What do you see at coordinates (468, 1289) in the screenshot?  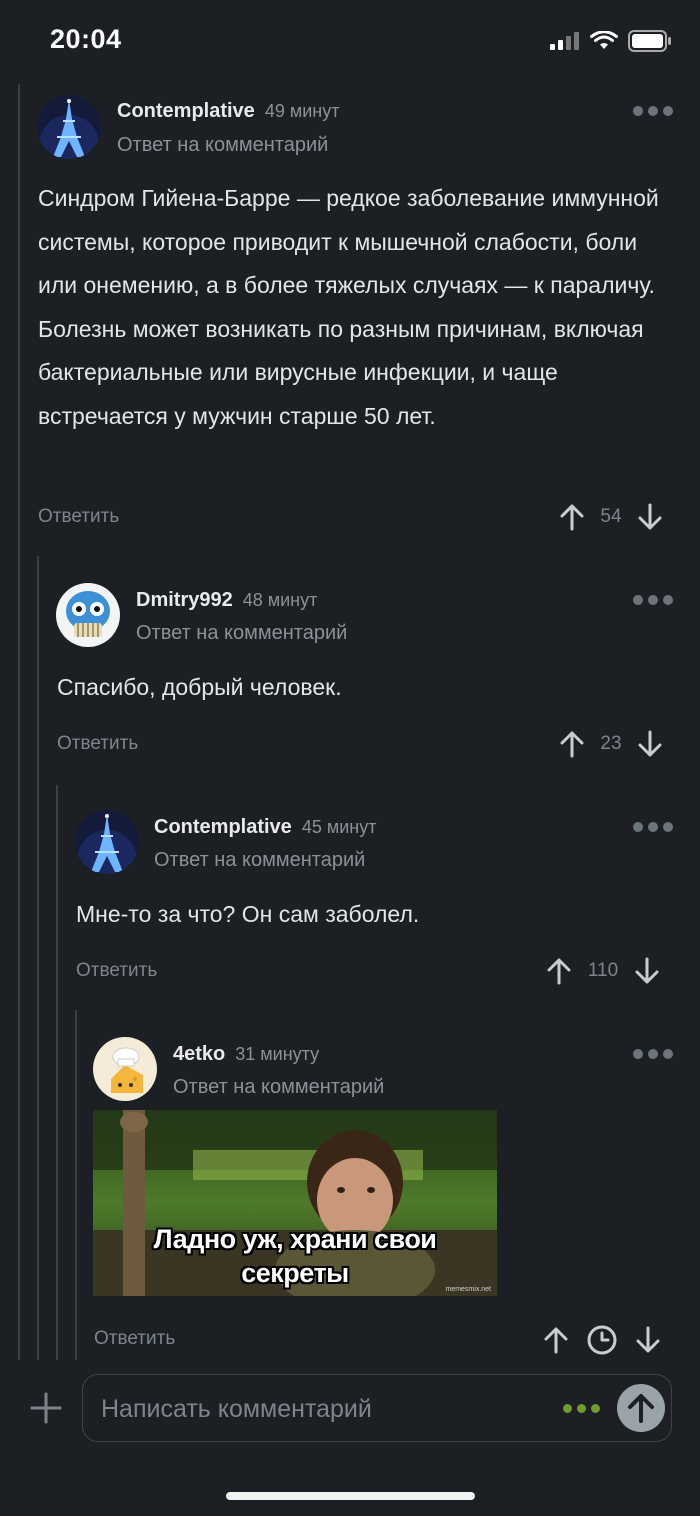 I see `meme-watermark: memesmix.net` at bounding box center [468, 1289].